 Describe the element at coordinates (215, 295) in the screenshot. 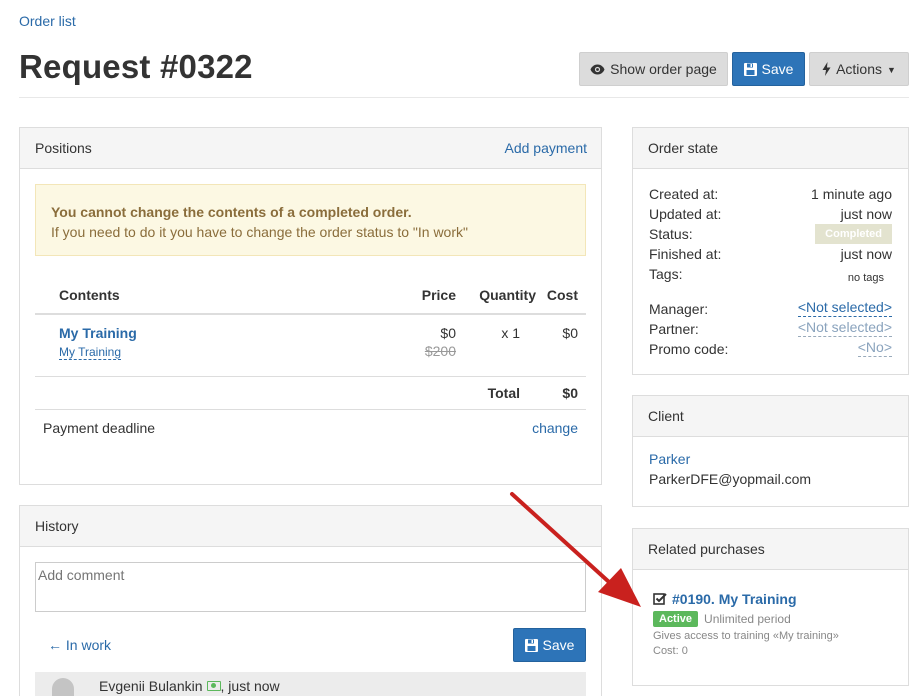

I see `col-contents: Contents` at that location.